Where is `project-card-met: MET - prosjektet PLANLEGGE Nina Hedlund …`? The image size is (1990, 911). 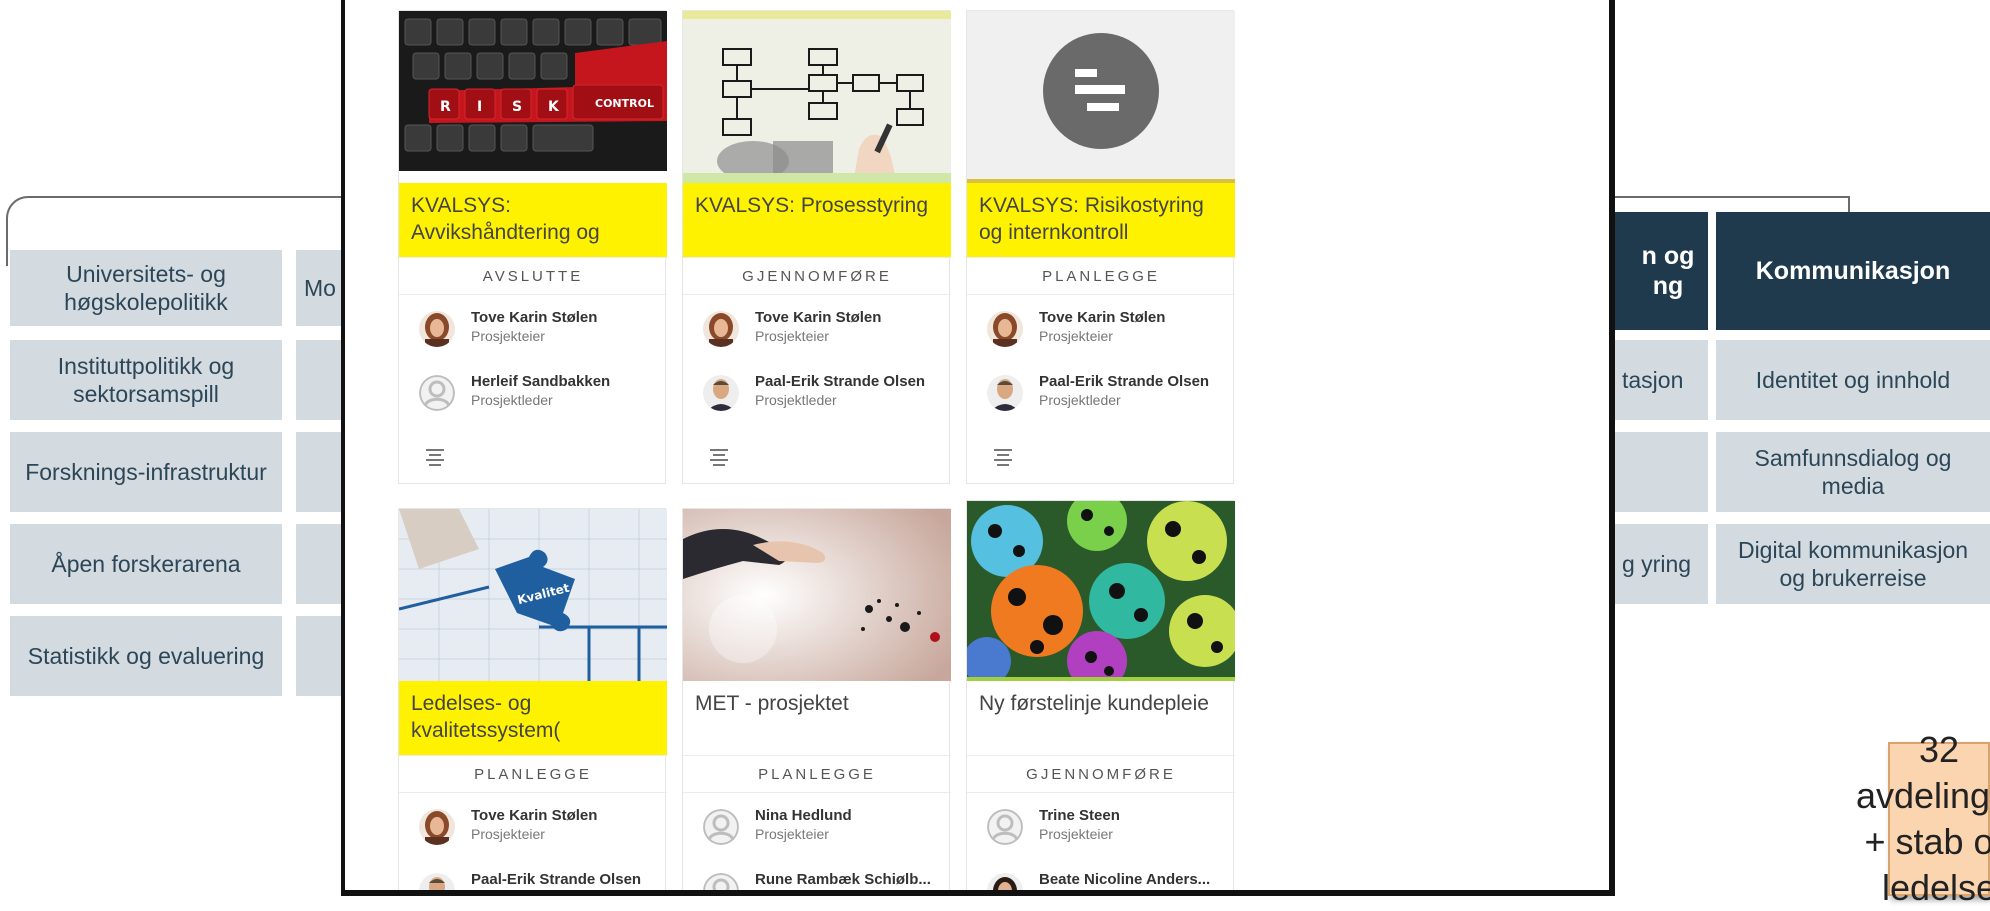
project-card-met: MET - prosjektet PLANLEGGE Nina Hedlund … is located at coordinates (816, 699).